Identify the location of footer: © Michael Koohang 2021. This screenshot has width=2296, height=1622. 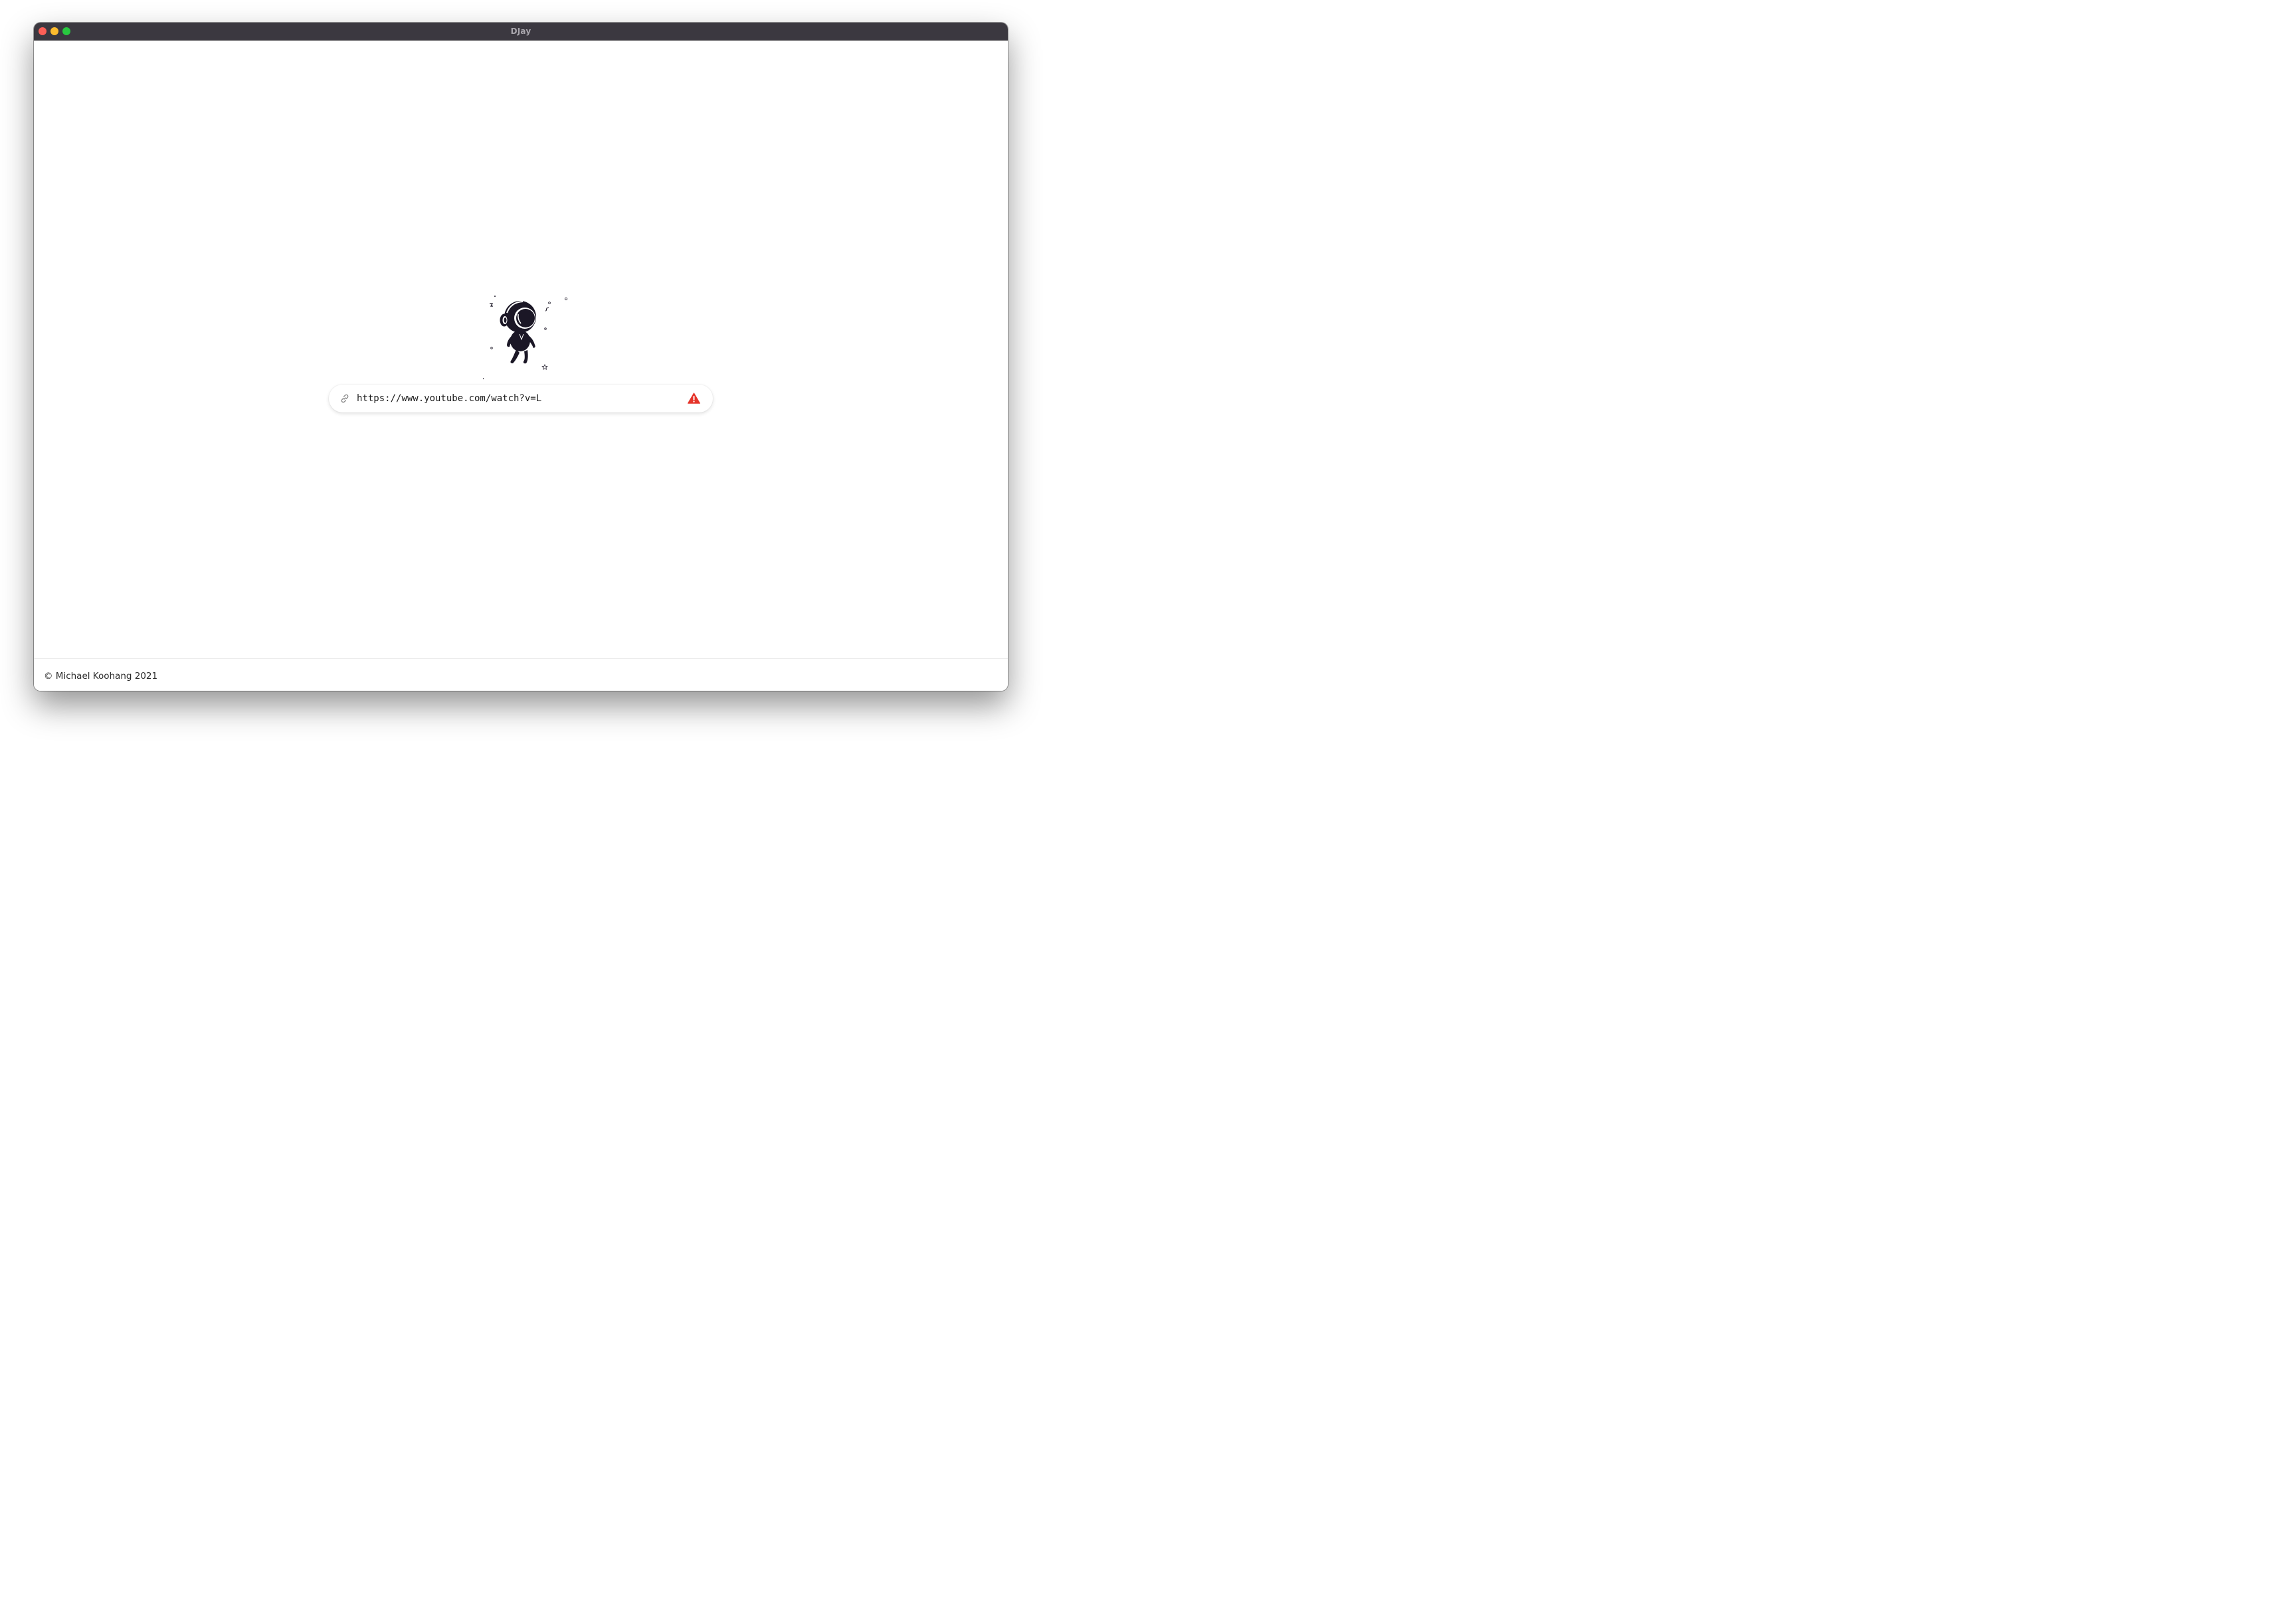
(521, 674).